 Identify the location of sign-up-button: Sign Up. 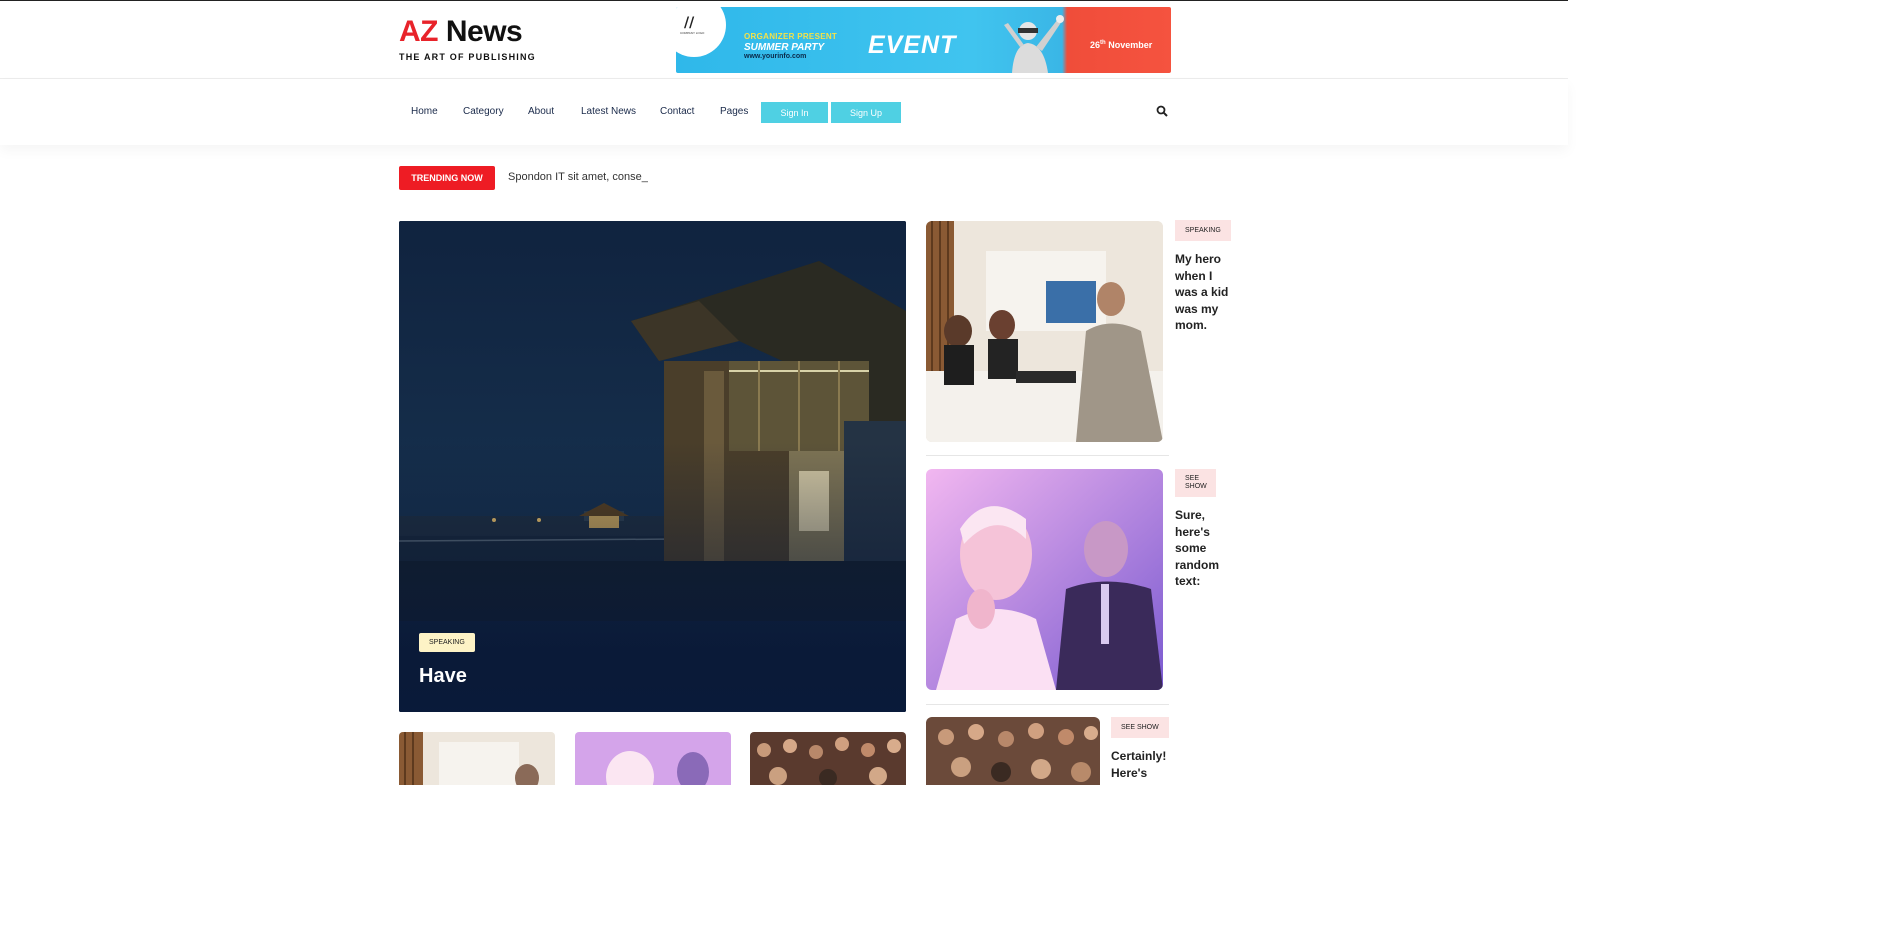
(866, 112).